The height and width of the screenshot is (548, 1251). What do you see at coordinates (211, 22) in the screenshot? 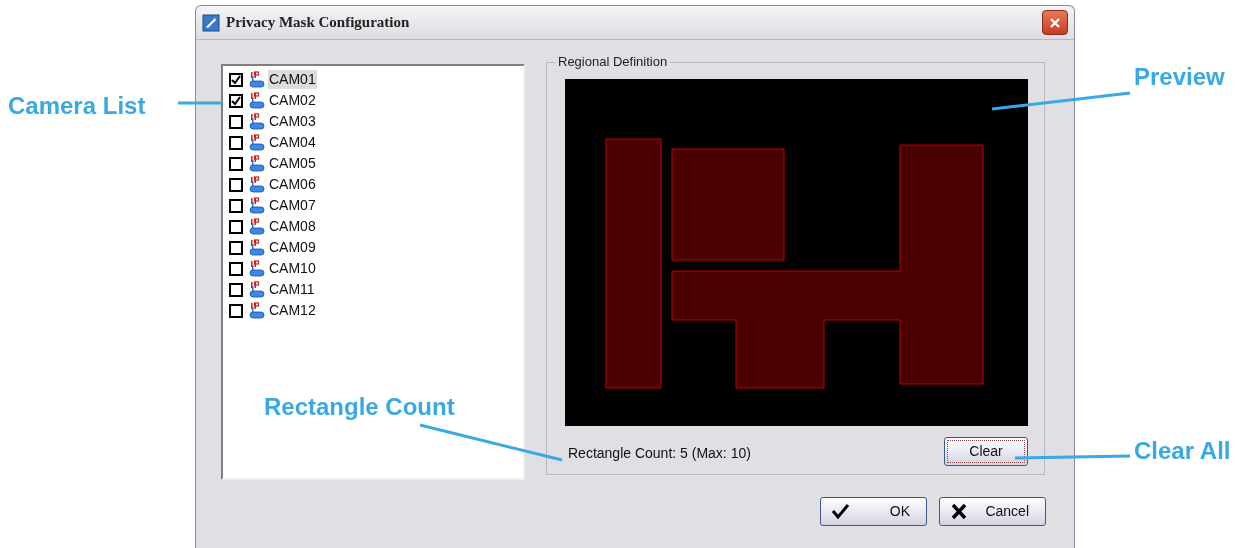
I see `window-icon` at bounding box center [211, 22].